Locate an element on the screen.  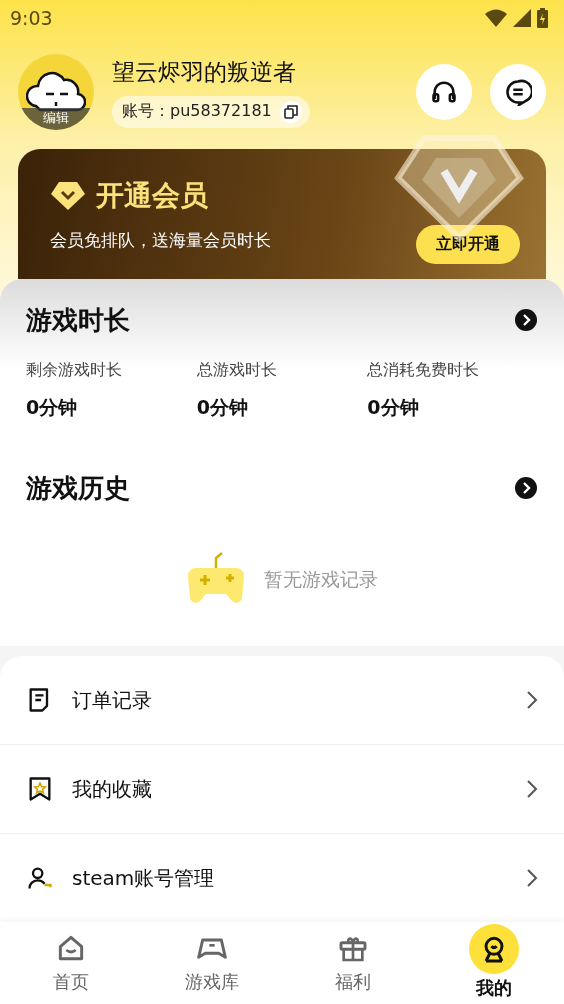
empty-message: 暂无游戏记录 is located at coordinates (321, 579).